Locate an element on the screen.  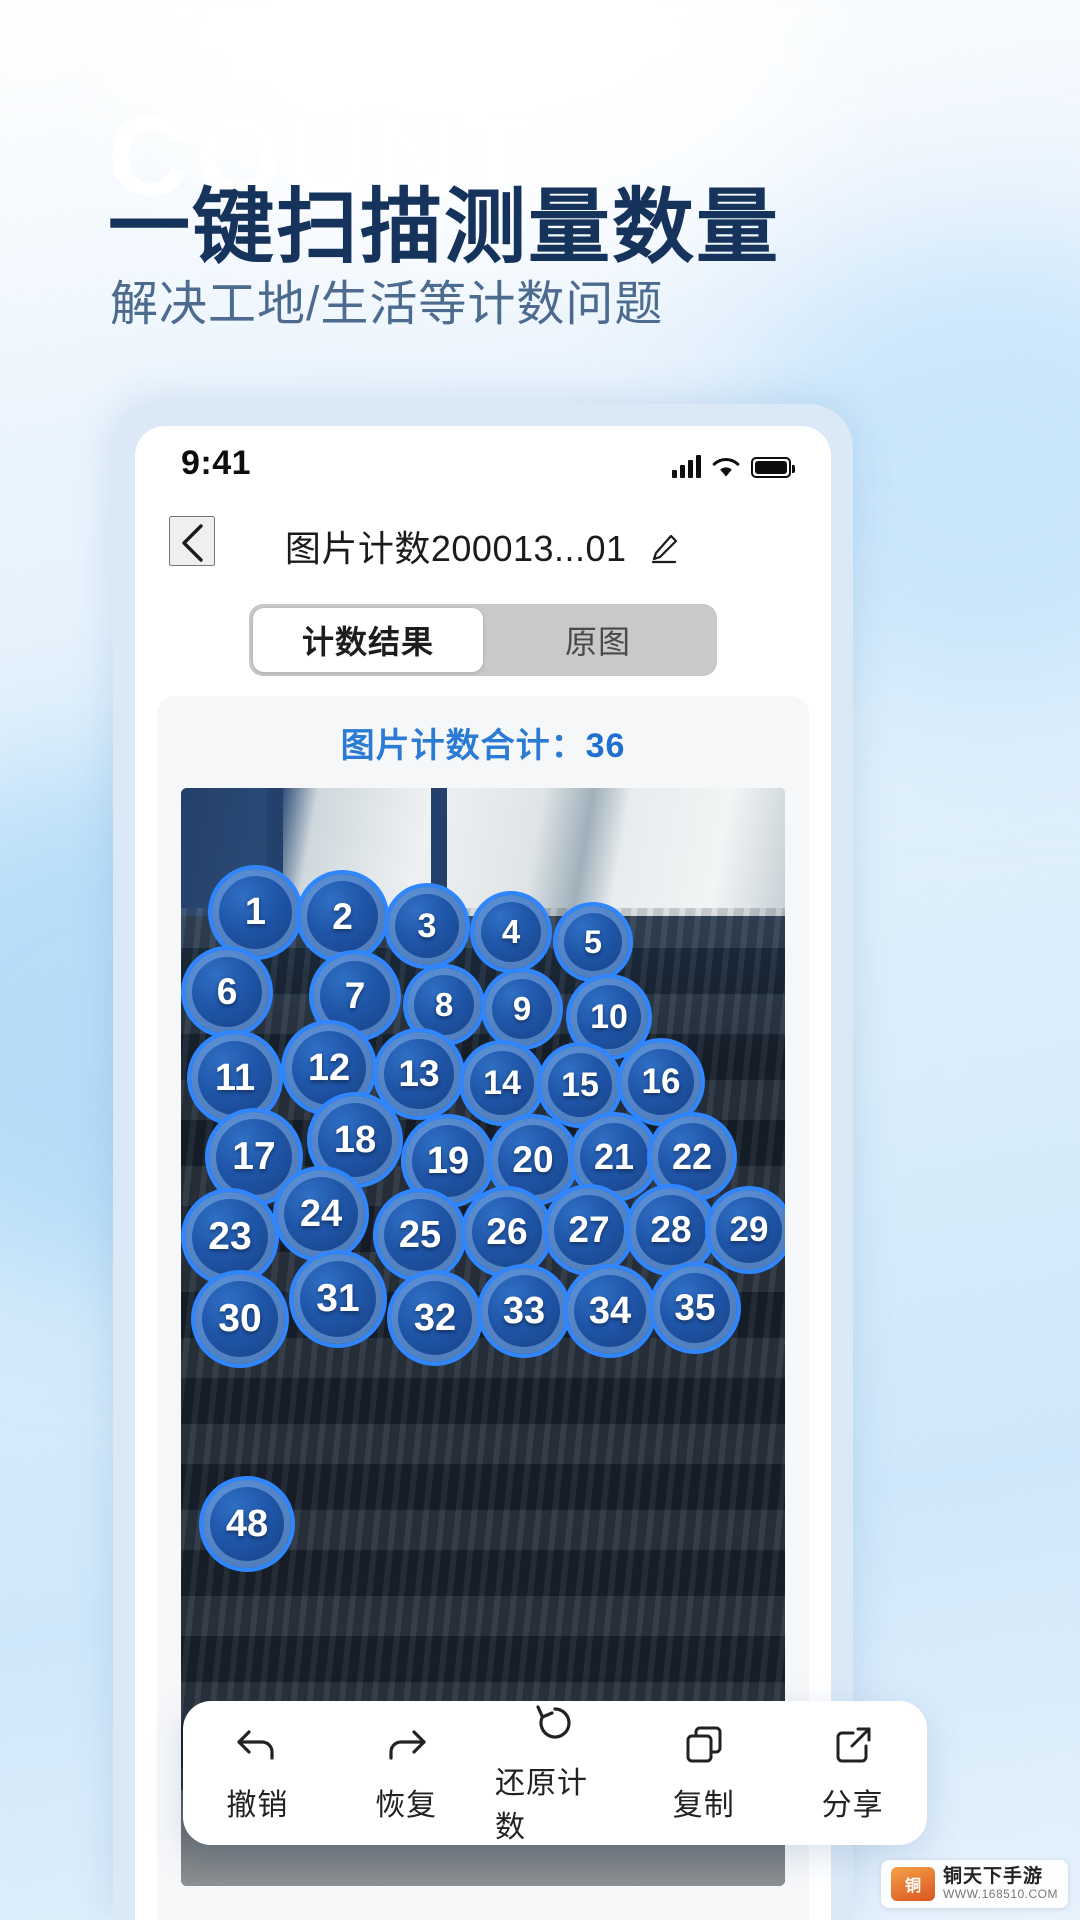
pipe-marker: 48 is located at coordinates (247, 1524).